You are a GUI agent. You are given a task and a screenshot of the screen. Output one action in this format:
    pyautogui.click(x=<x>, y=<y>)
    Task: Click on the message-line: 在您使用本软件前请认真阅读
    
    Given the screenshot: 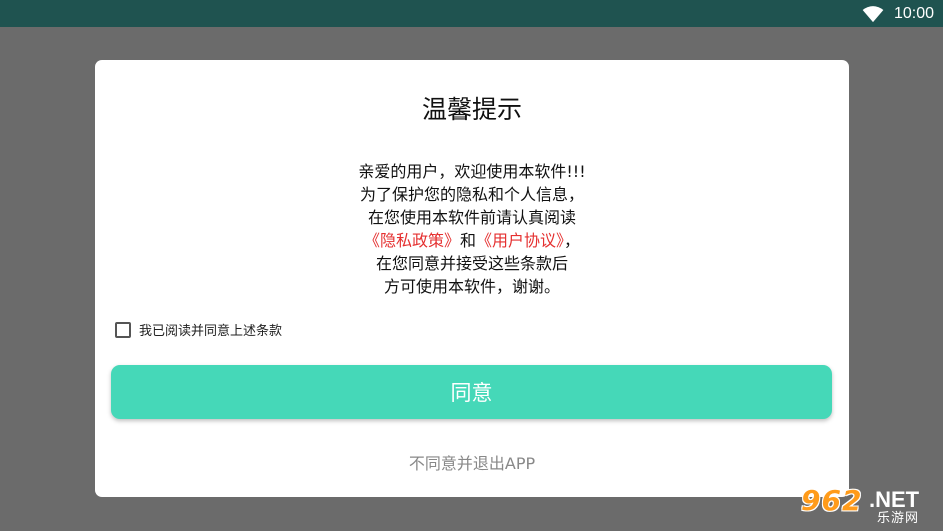 What is the action you would take?
    pyautogui.click(x=471, y=217)
    